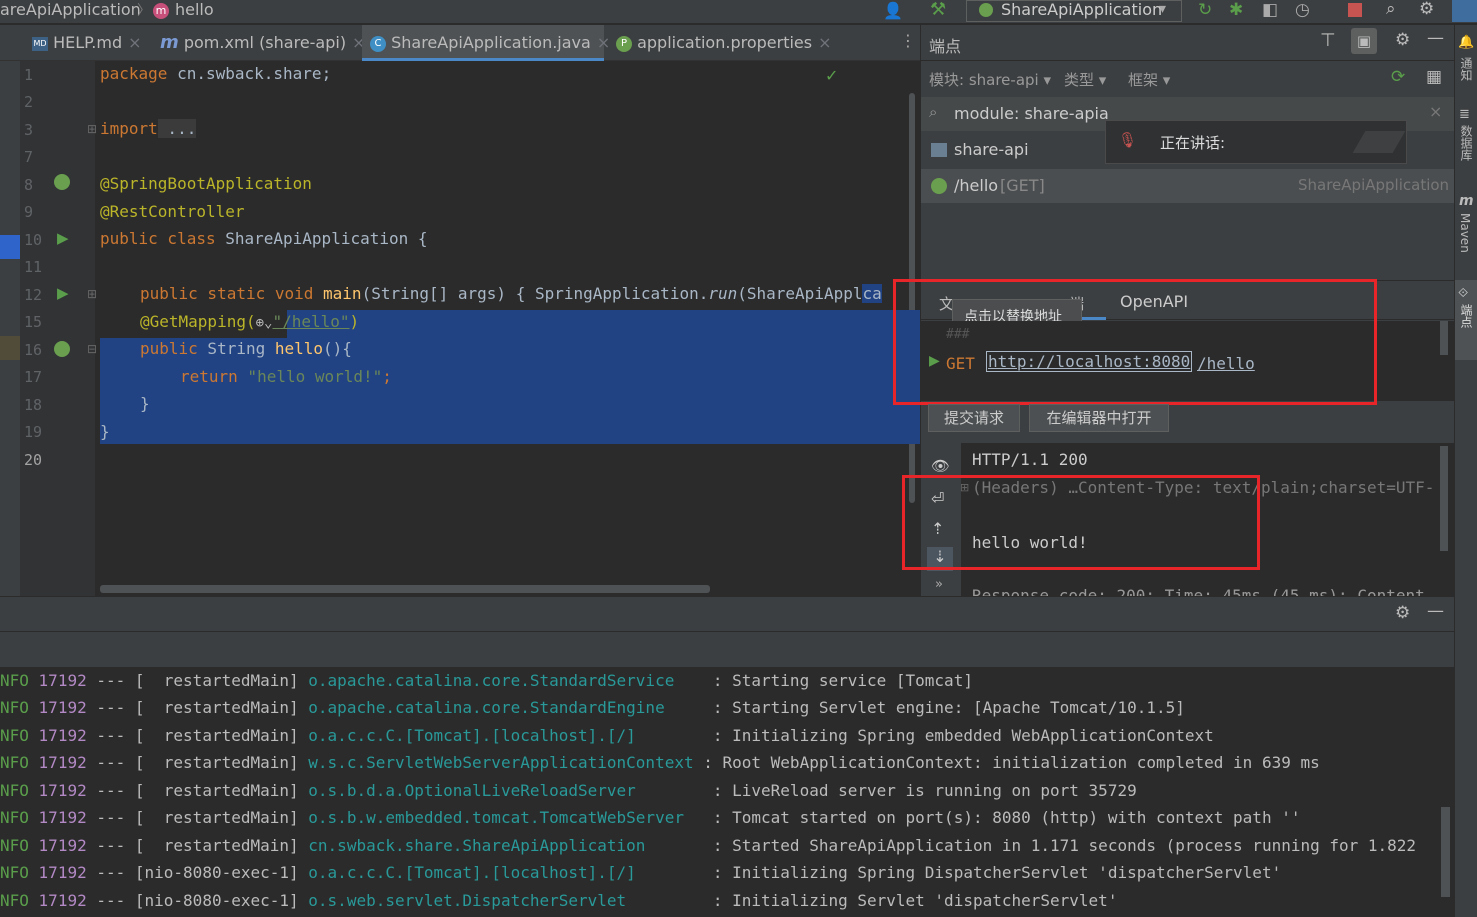 This screenshot has height=917, width=1477. I want to click on tab-label: application.properties, so click(725, 42).